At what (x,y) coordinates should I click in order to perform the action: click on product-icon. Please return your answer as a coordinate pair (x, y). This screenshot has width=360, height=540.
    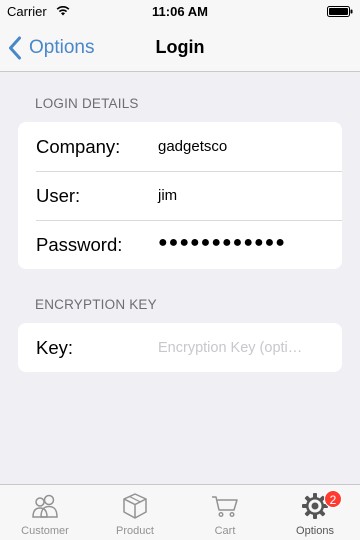
    Looking at the image, I should click on (135, 506).